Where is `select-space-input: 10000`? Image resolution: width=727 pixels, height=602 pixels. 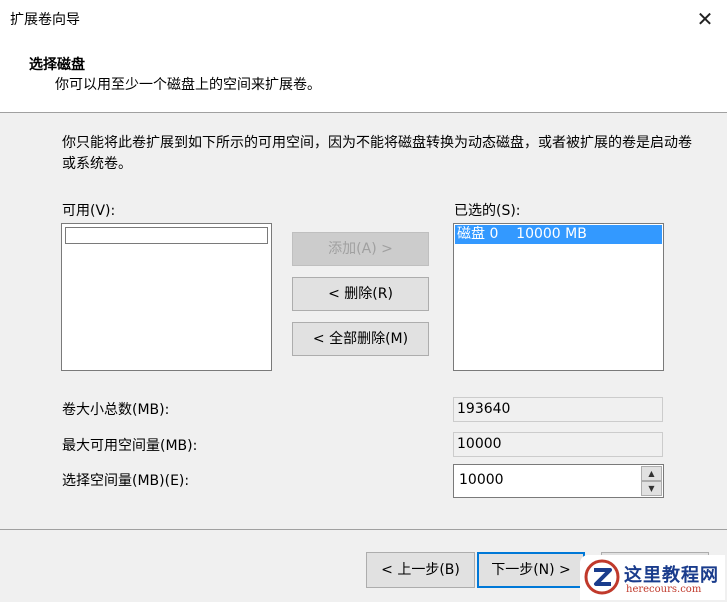
select-space-input: 10000 is located at coordinates (481, 480).